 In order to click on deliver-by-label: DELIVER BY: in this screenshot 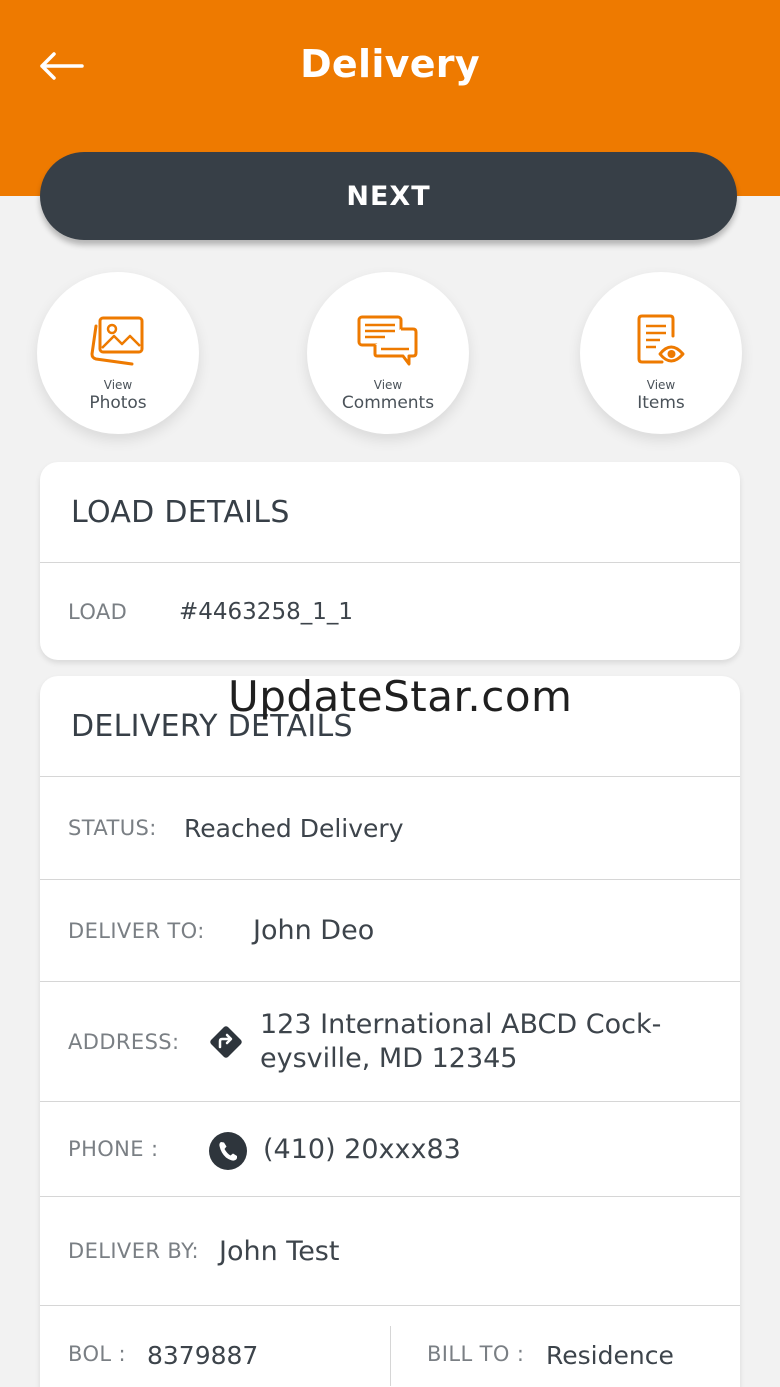, I will do `click(134, 1251)`.